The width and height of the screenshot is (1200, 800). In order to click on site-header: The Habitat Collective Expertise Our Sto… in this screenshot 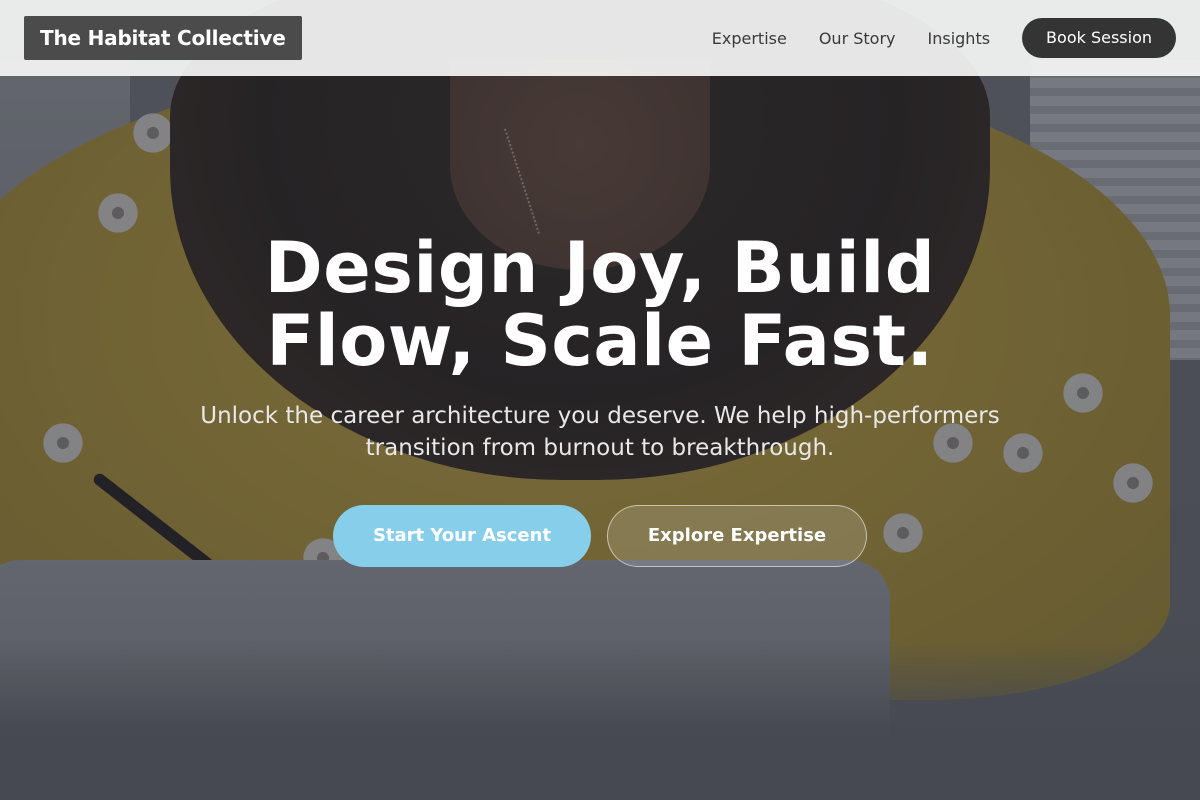, I will do `click(600, 38)`.